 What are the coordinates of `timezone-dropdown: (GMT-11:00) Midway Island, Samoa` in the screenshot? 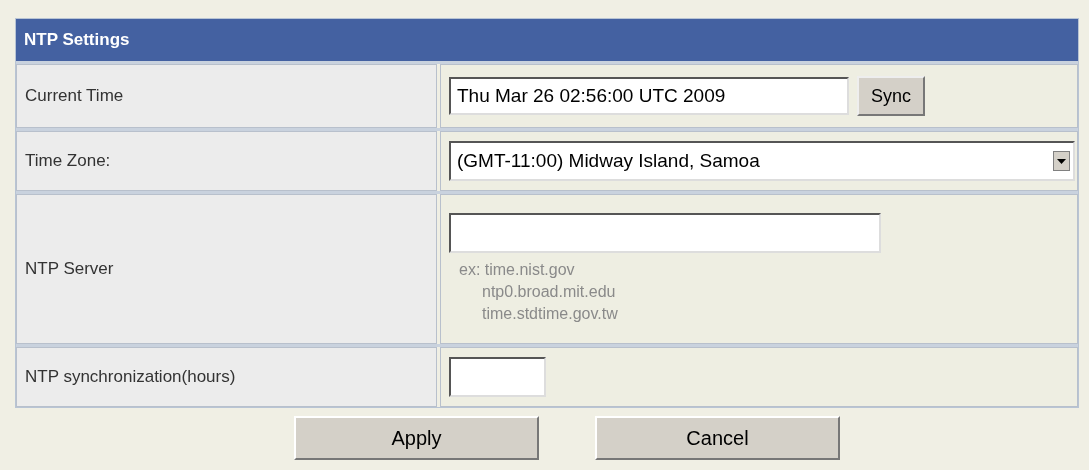 It's located at (762, 161).